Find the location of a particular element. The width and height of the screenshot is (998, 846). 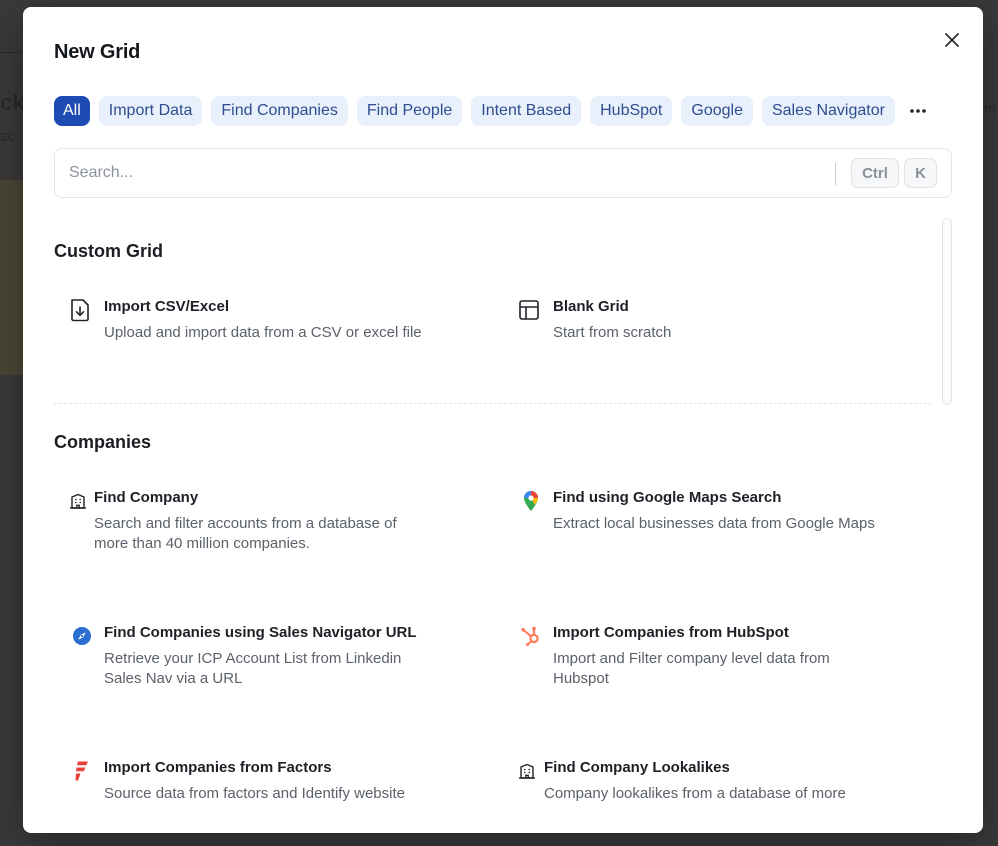

modal-title: New Grid is located at coordinates (97, 52).